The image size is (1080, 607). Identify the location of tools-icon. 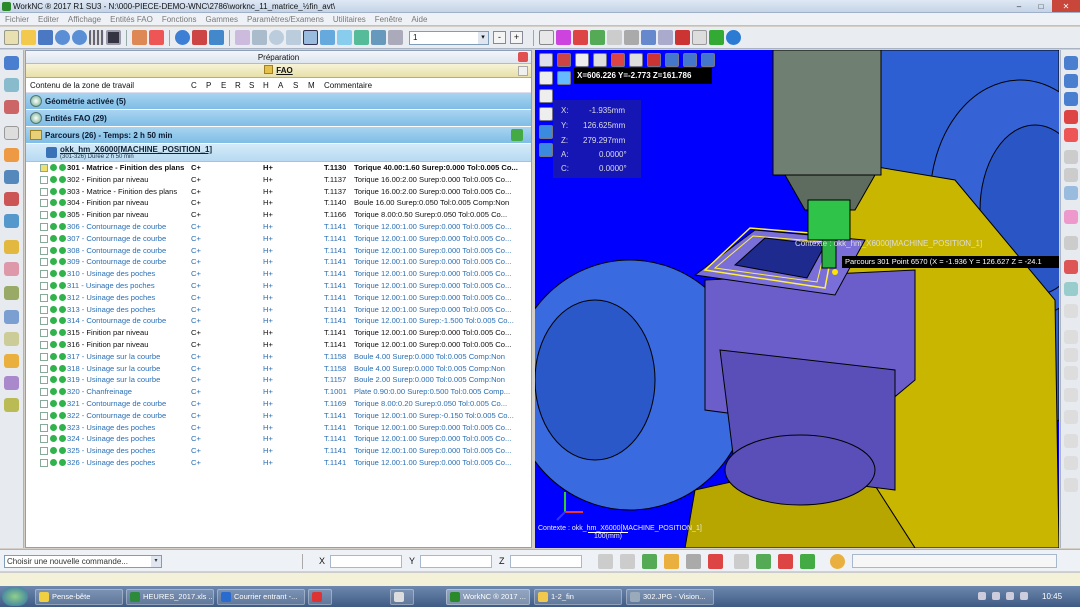
(156, 37).